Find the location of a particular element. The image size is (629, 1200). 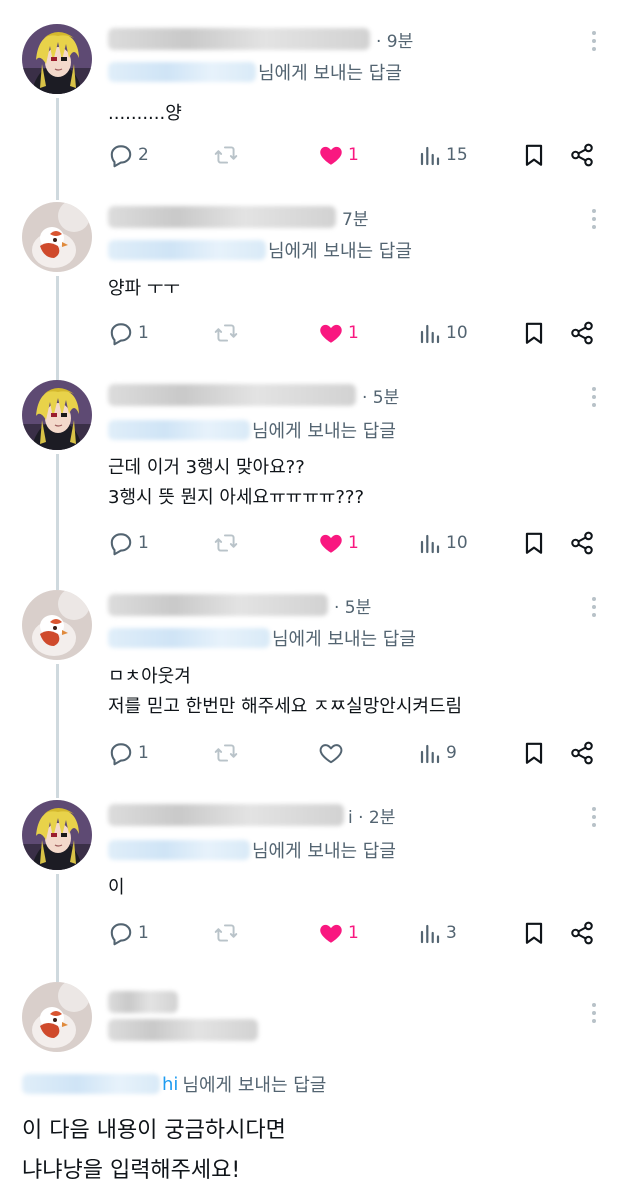

tweet-text-line: ㅁㅊ아웃겨 is located at coordinates (149, 676).